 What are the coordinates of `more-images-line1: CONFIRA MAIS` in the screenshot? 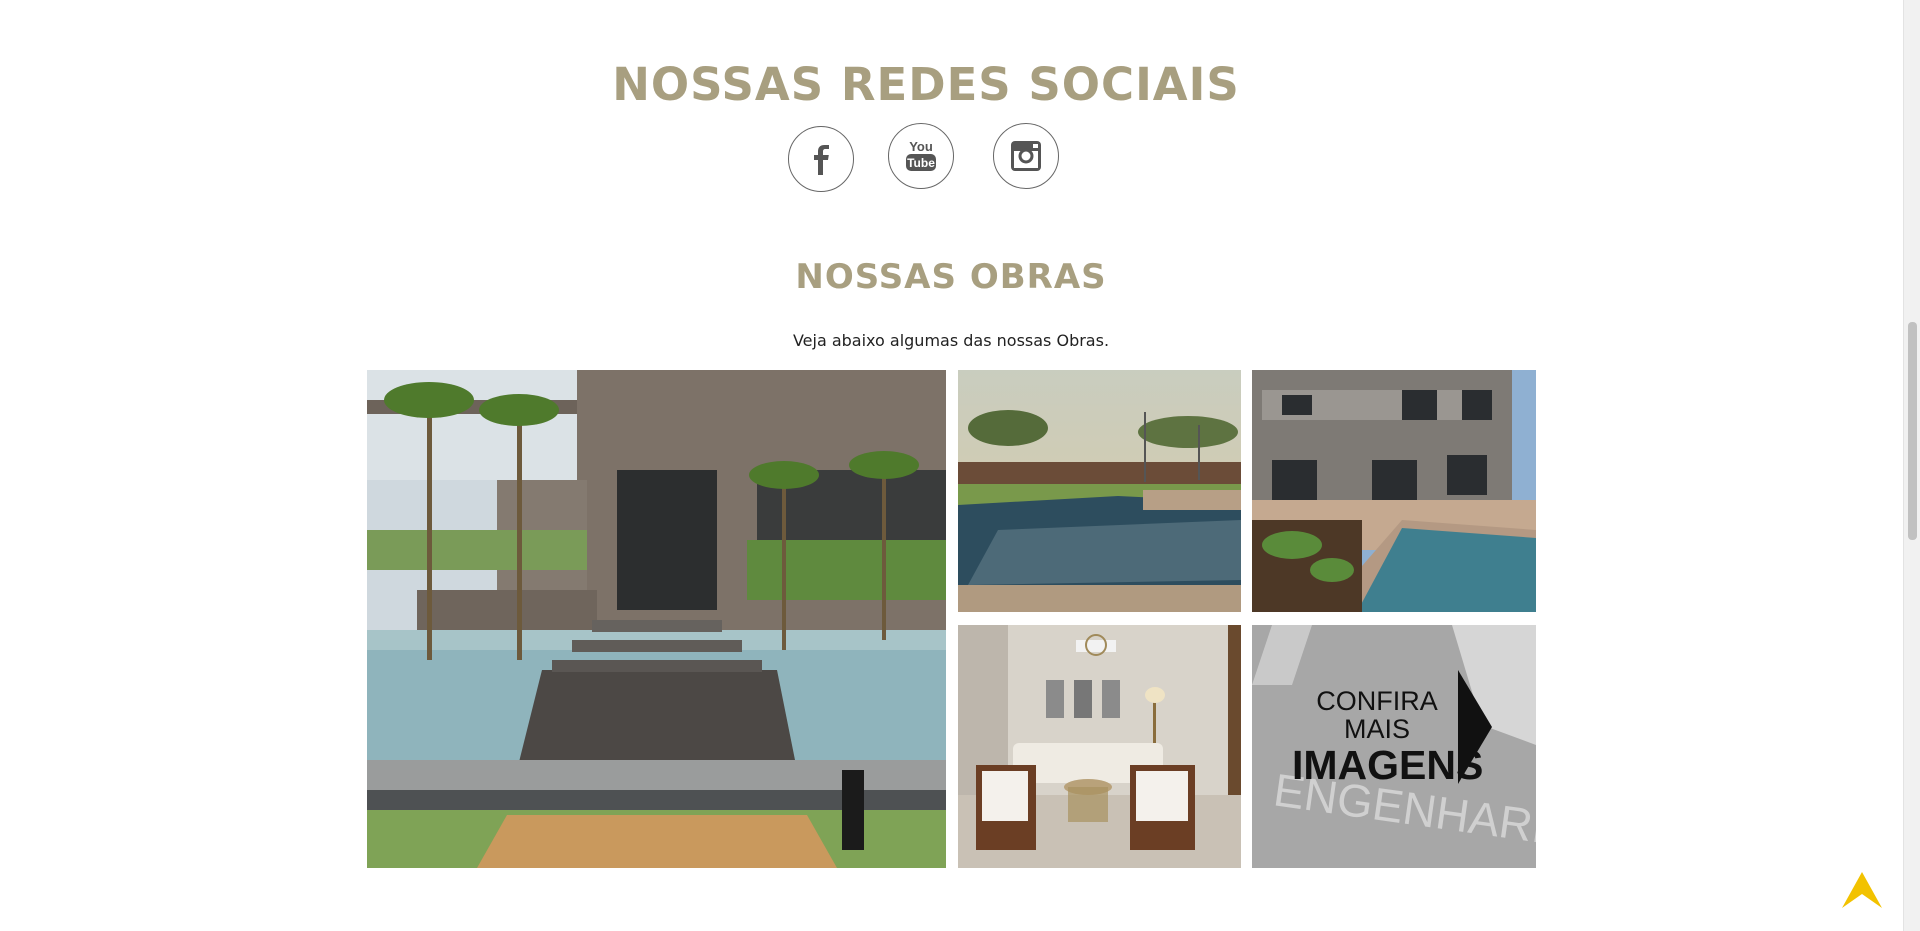 It's located at (1377, 715).